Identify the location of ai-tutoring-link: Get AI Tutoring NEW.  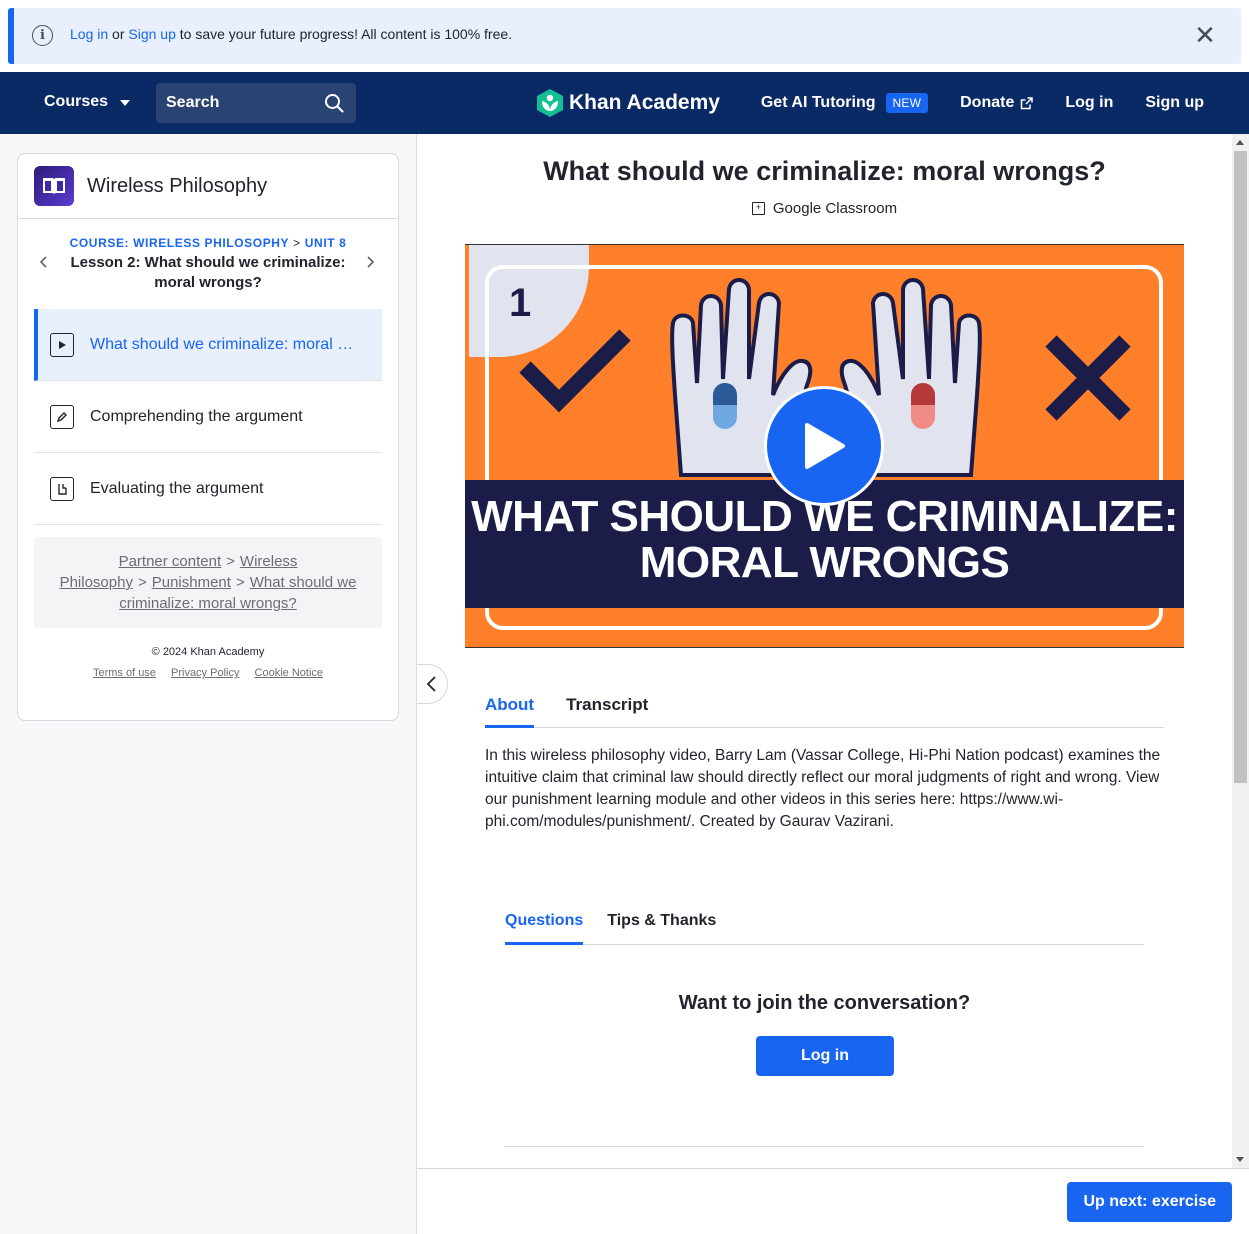
(844, 103).